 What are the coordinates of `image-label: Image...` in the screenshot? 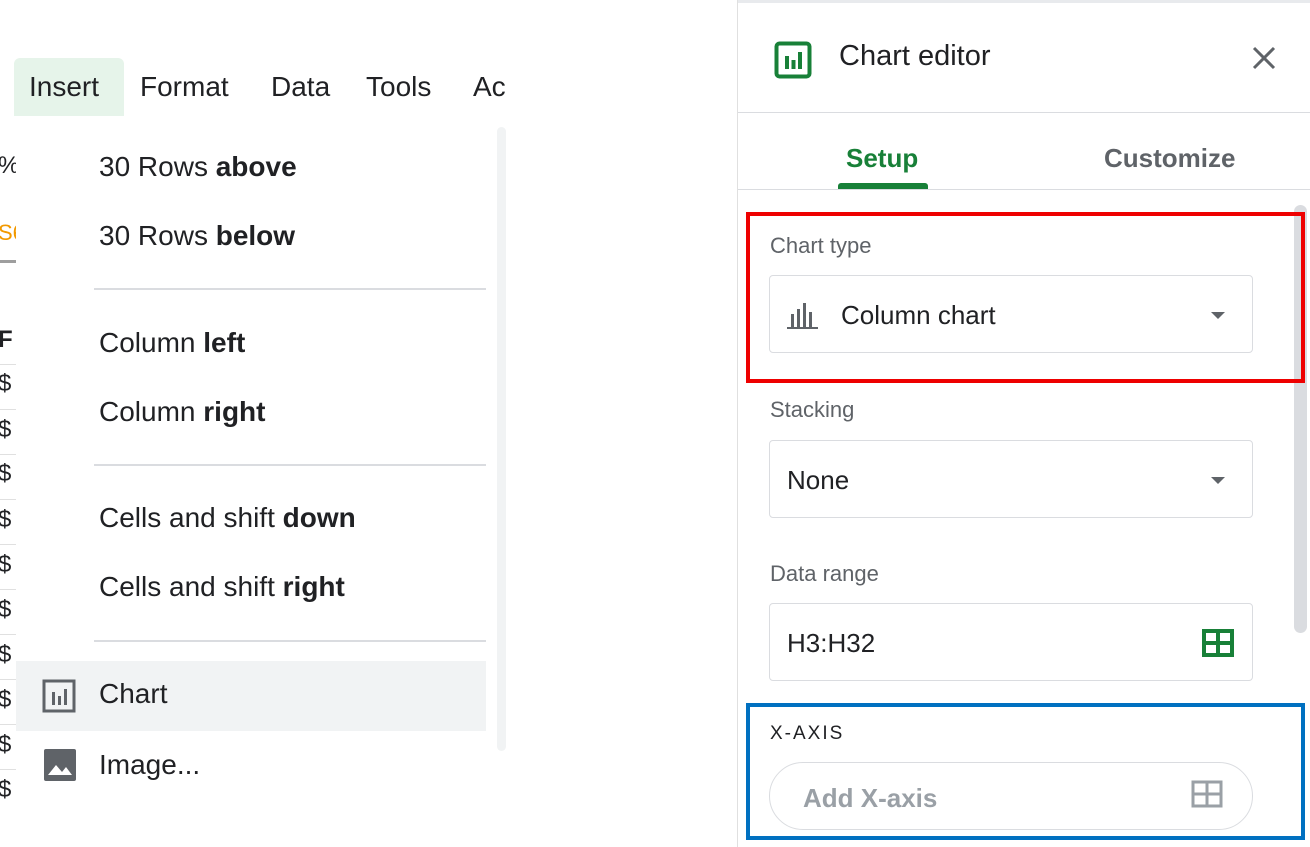 It's located at (150, 764).